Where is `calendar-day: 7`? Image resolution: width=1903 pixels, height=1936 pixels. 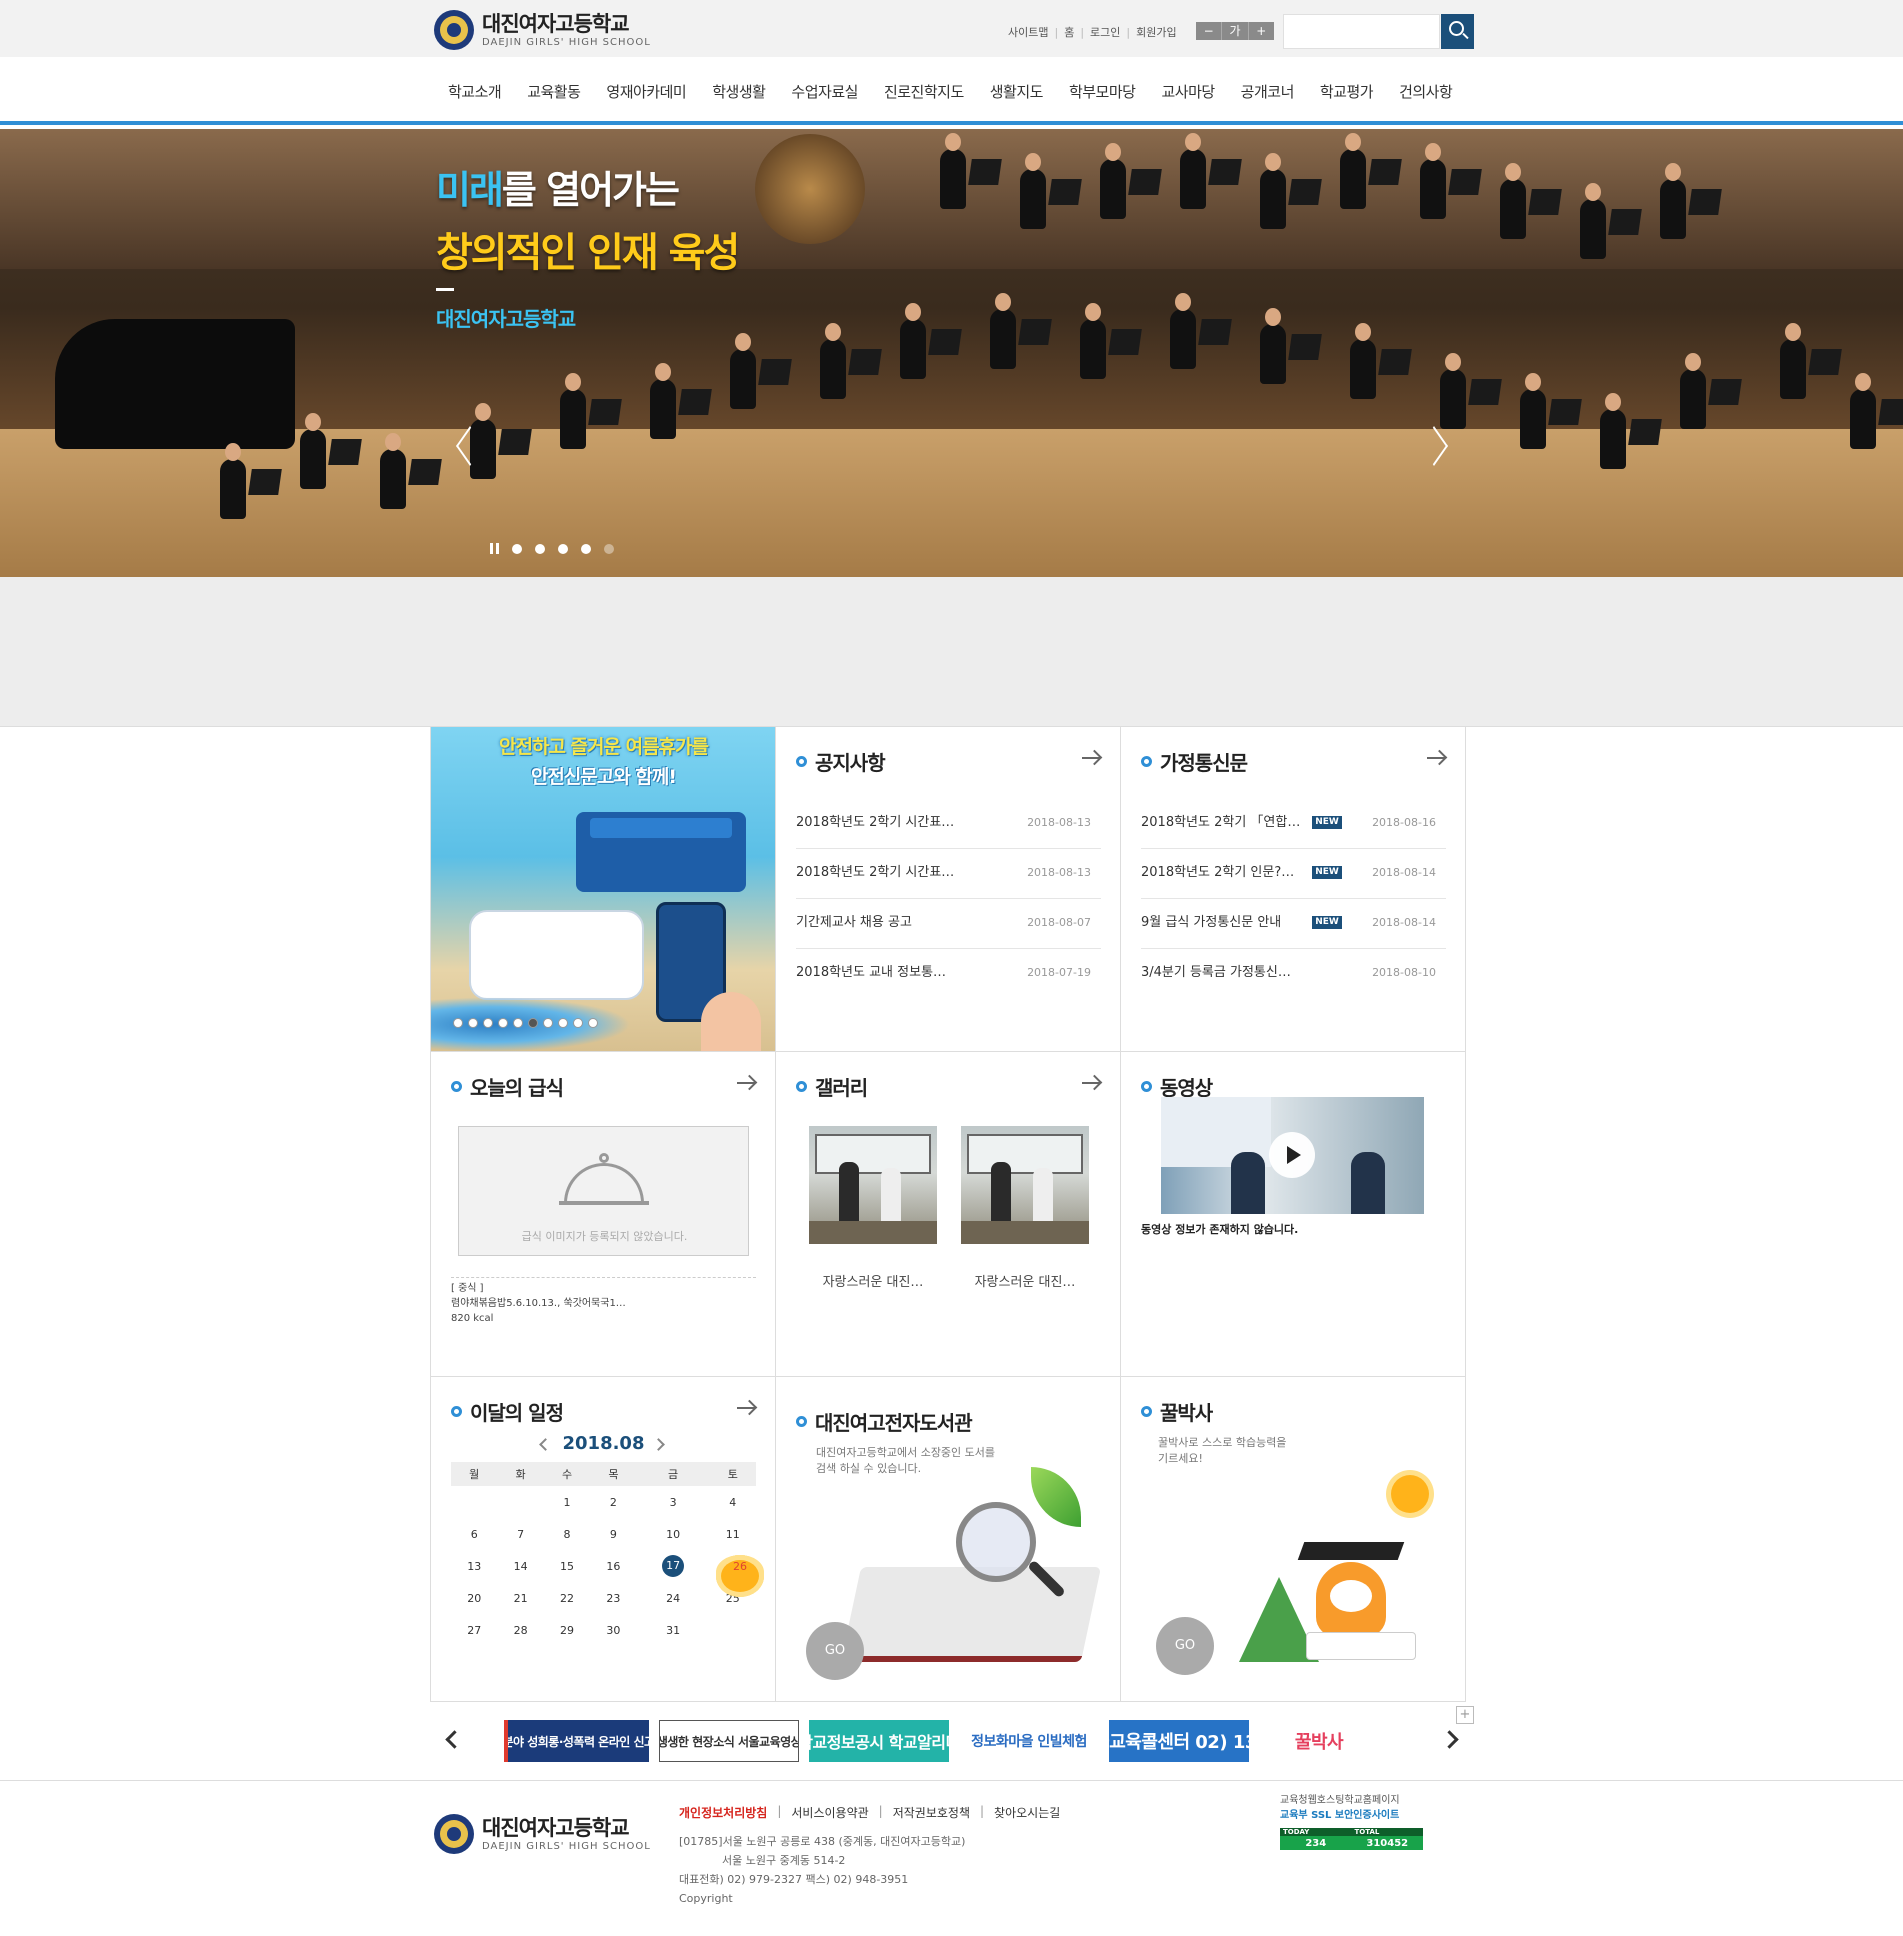 calendar-day: 7 is located at coordinates (520, 1534).